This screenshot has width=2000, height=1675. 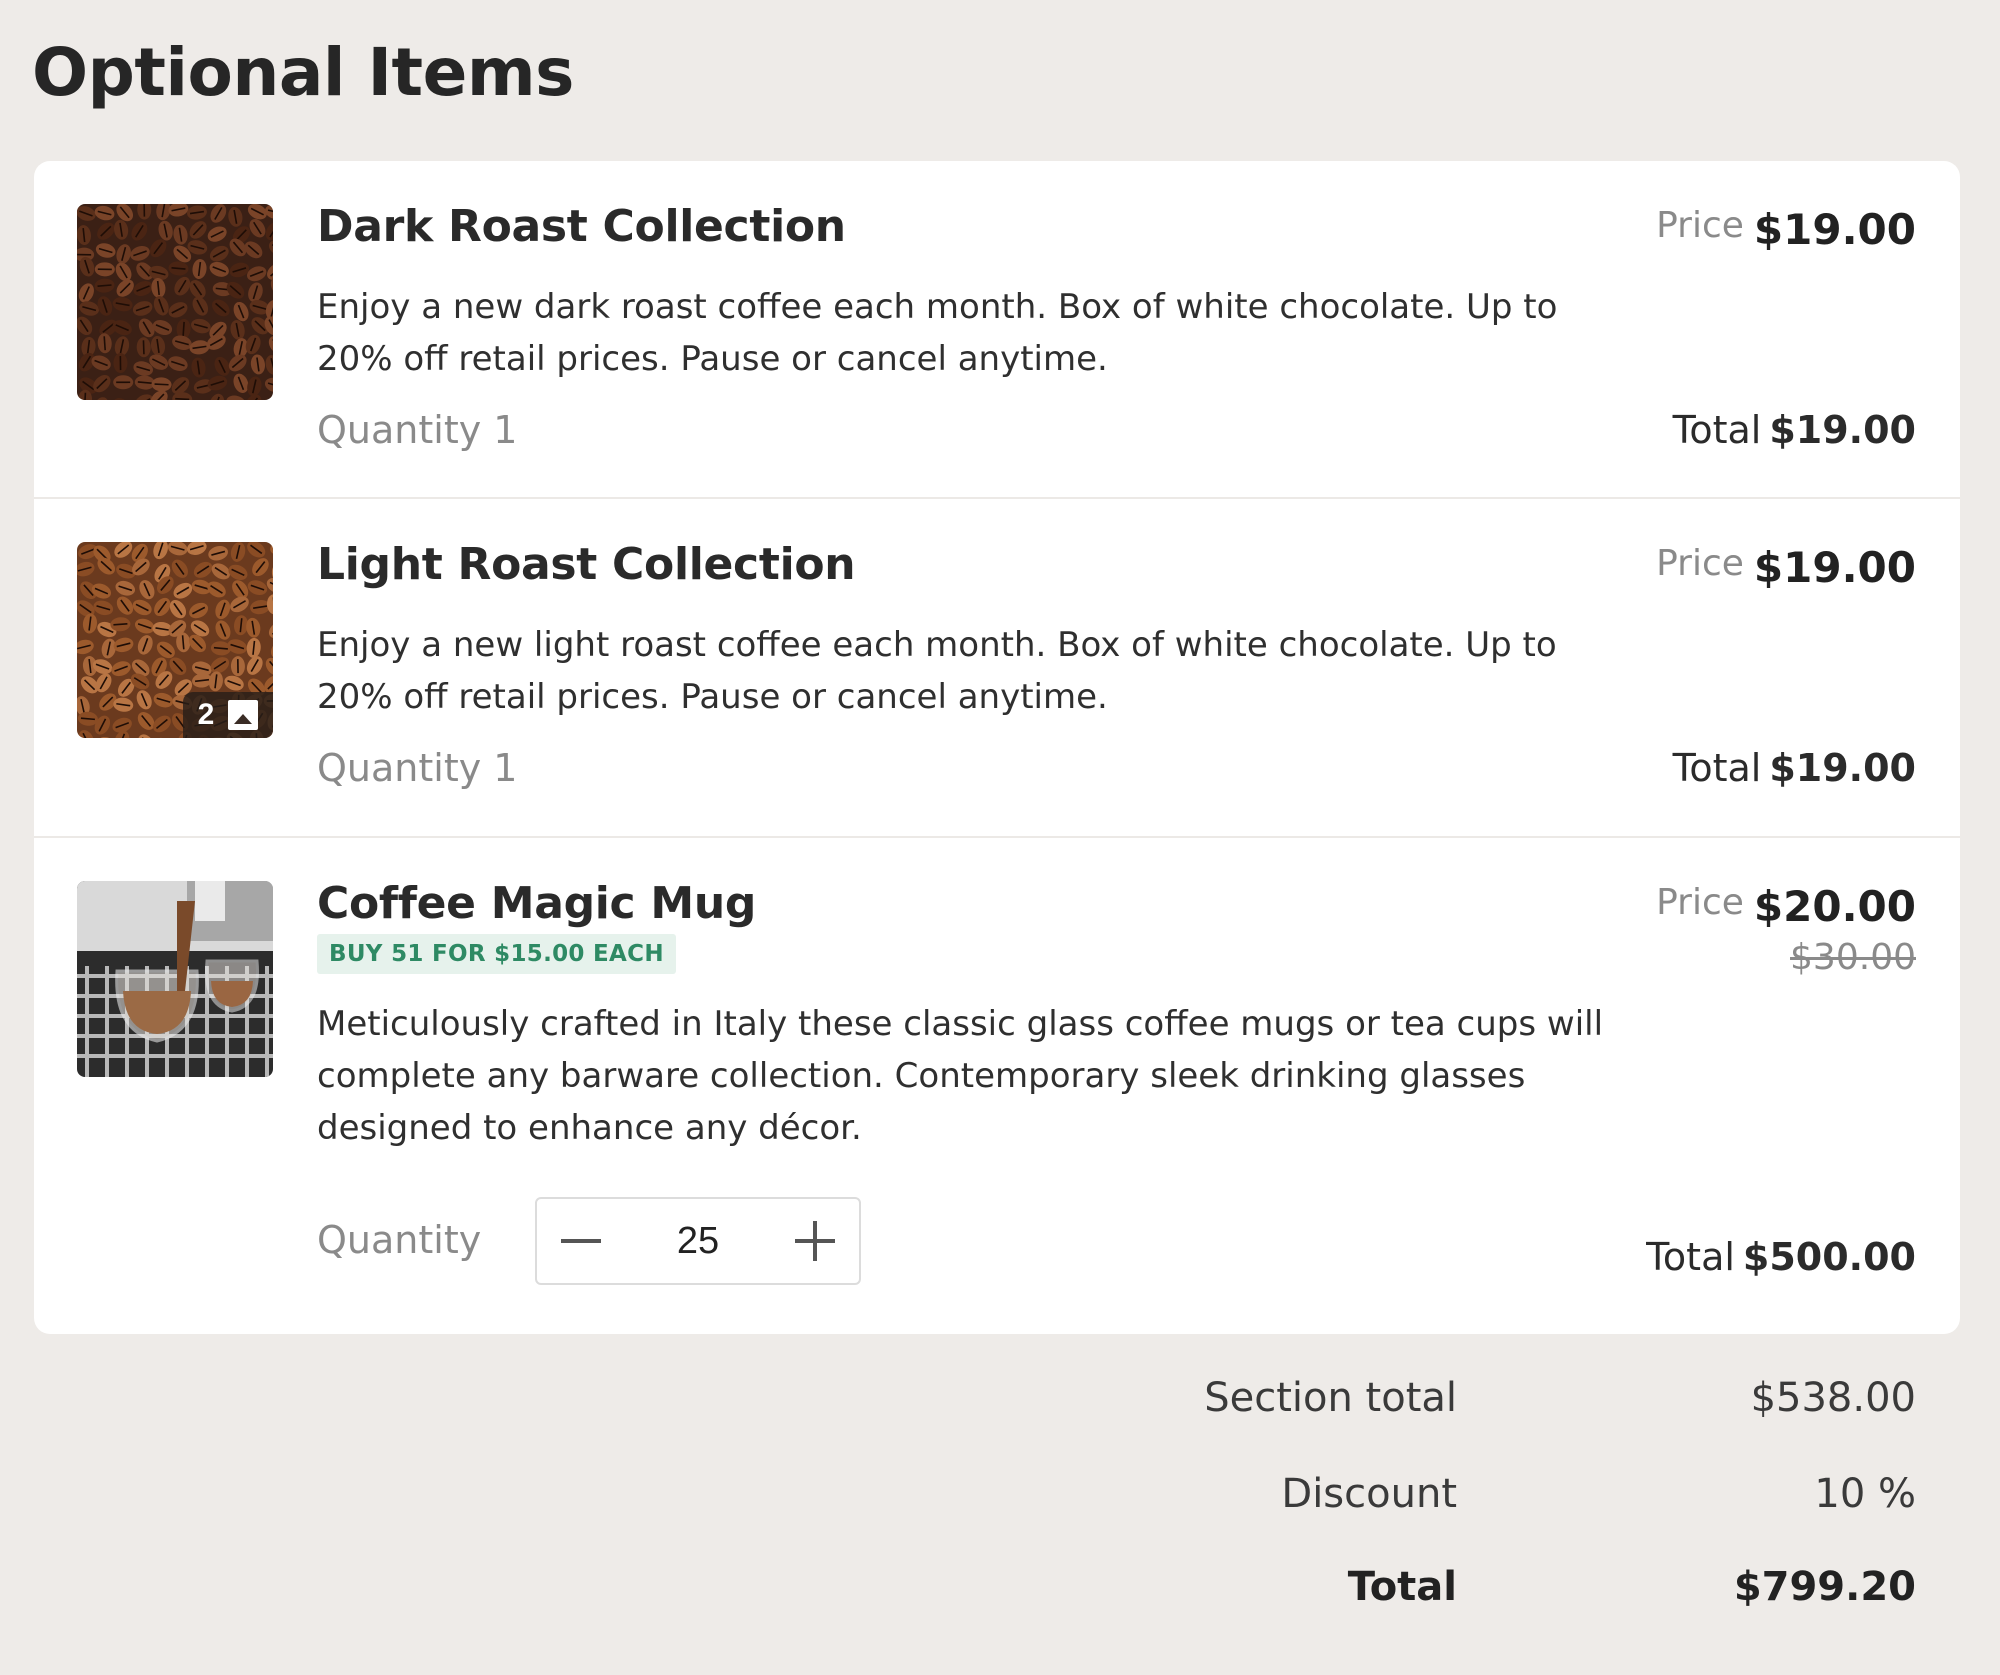 I want to click on product-image-coffee-mug, so click(x=175, y=979).